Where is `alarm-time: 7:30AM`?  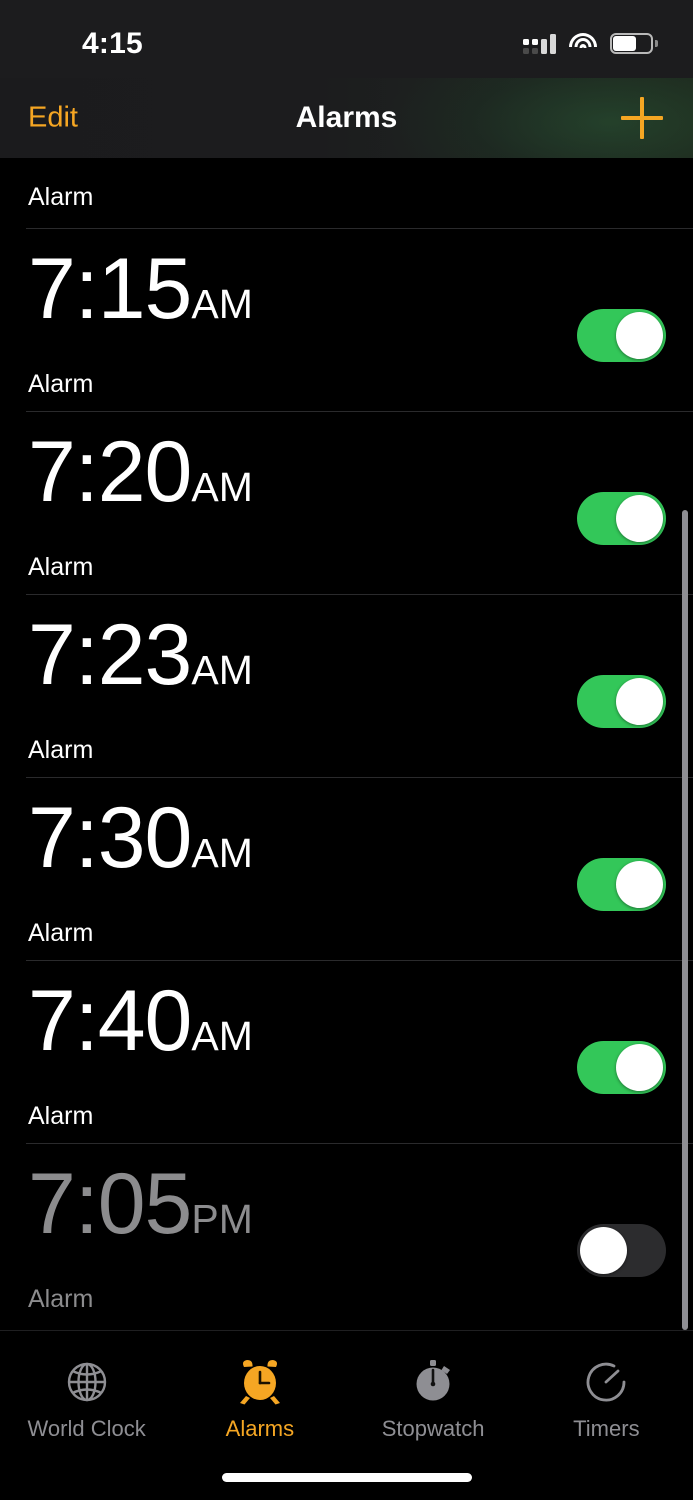
alarm-time: 7:30AM is located at coordinates (140, 838).